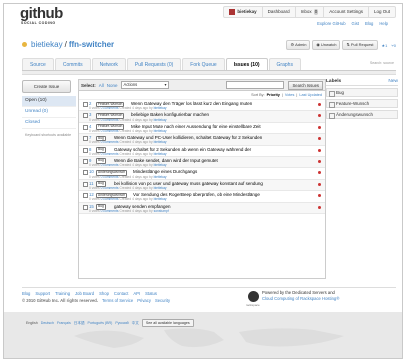 The image size is (404, 360). I want to click on privacy-link: Privacy, so click(144, 300).